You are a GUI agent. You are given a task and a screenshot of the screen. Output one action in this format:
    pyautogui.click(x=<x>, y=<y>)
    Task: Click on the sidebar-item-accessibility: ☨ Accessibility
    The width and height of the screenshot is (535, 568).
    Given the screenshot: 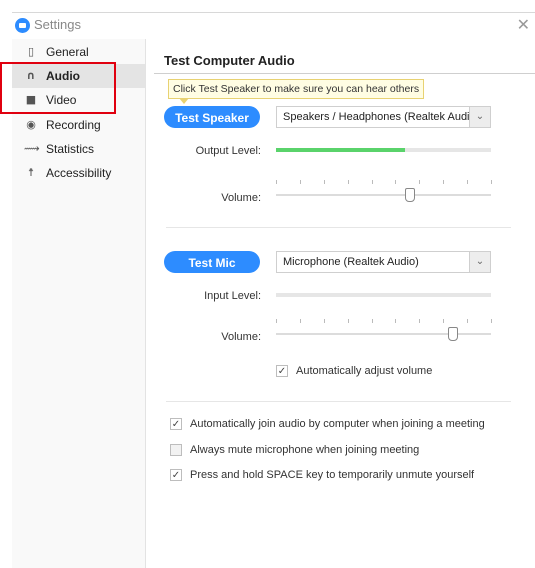 What is the action you would take?
    pyautogui.click(x=78, y=173)
    